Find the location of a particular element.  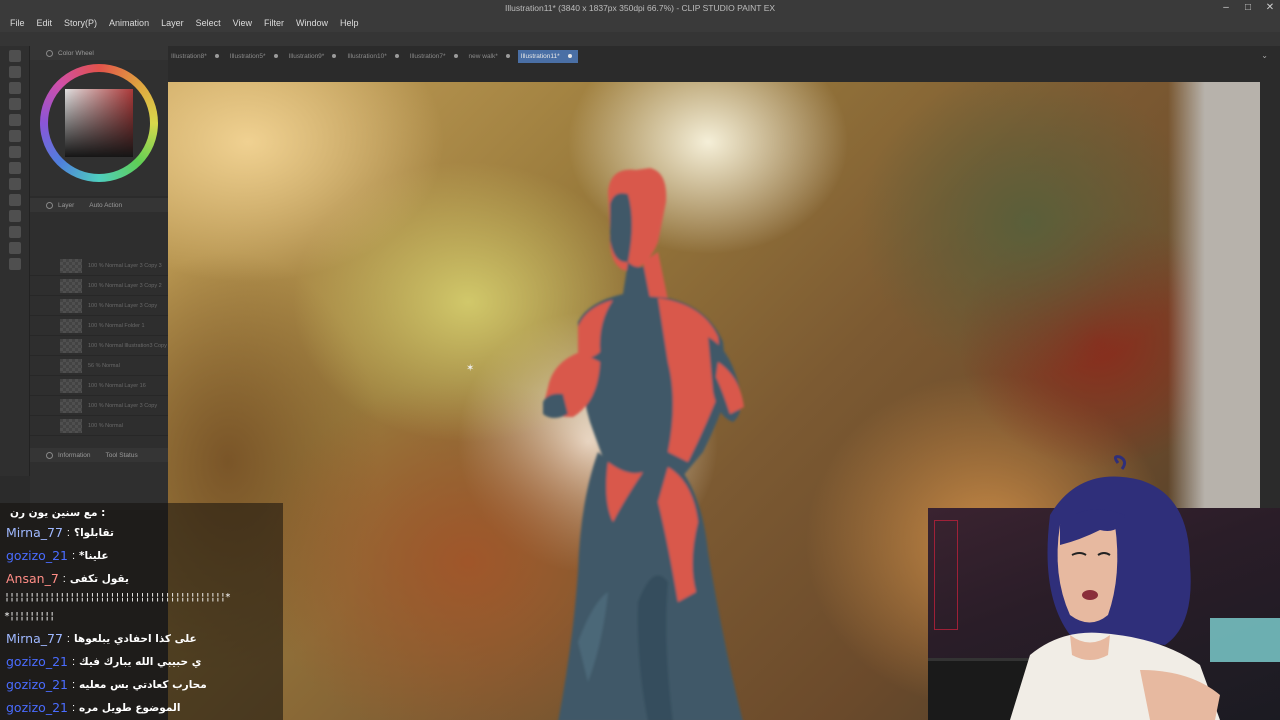

layer-name: 100 % Normal Layer 3 Copy is located at coordinates (123, 305).